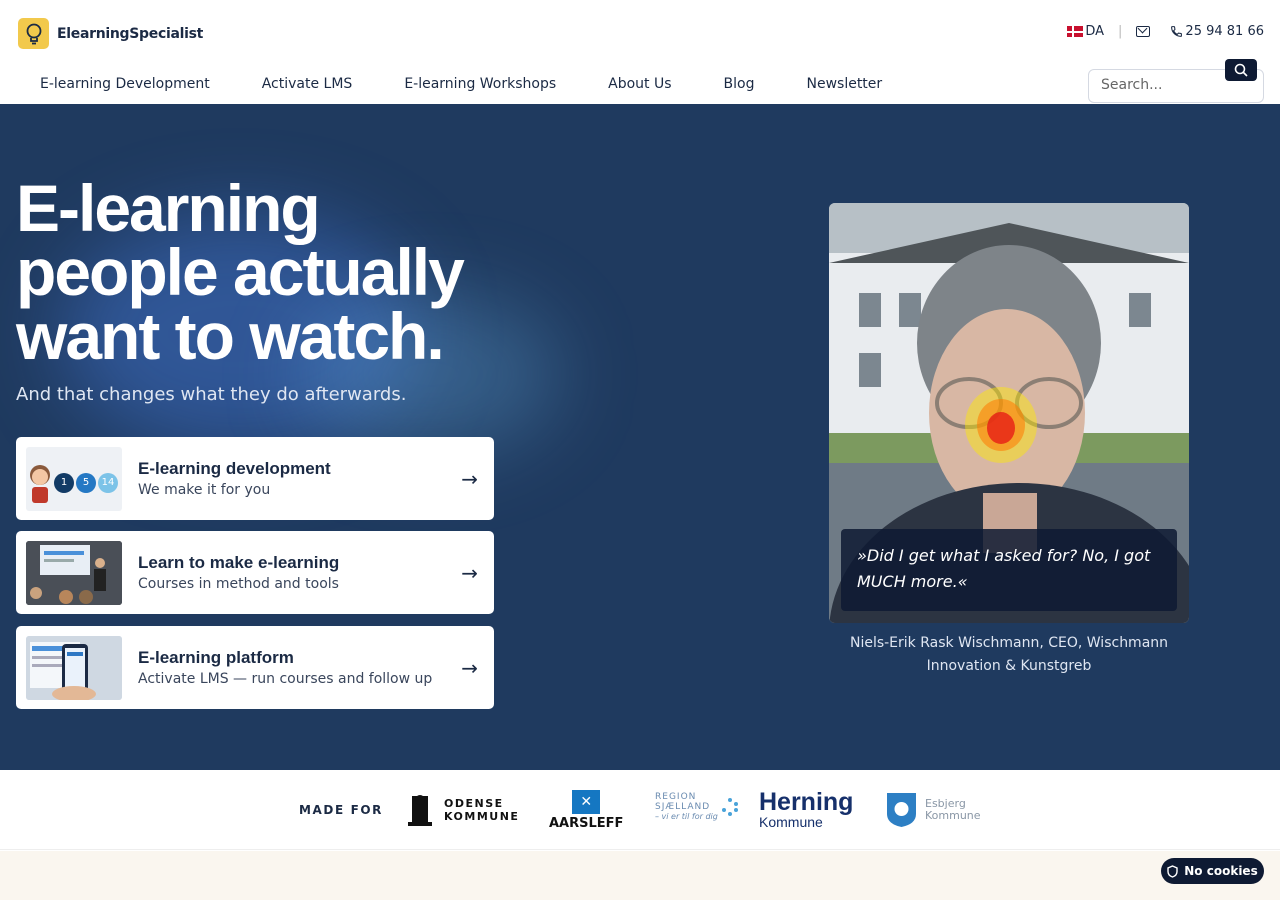 The height and width of the screenshot is (900, 1280). I want to click on logo-text: SJÆLLAND, so click(683, 807).